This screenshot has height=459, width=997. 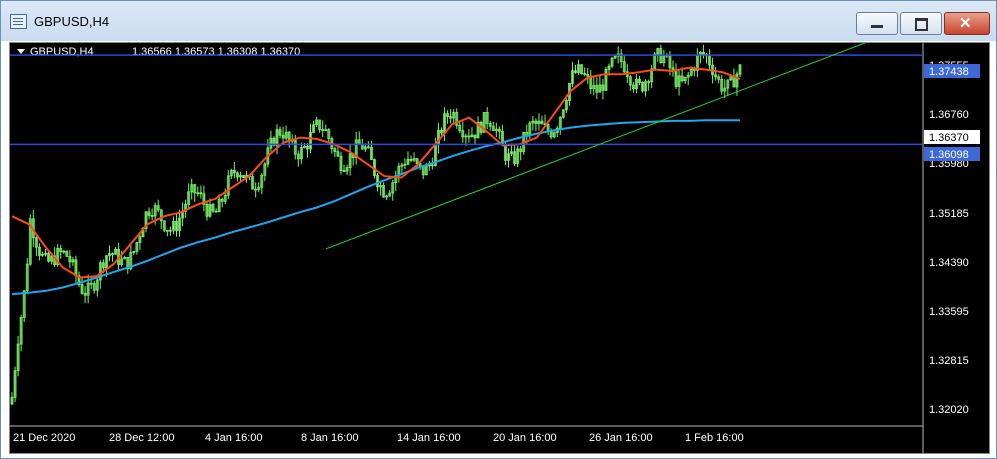 I want to click on y-tick: 1.36760, so click(x=949, y=115).